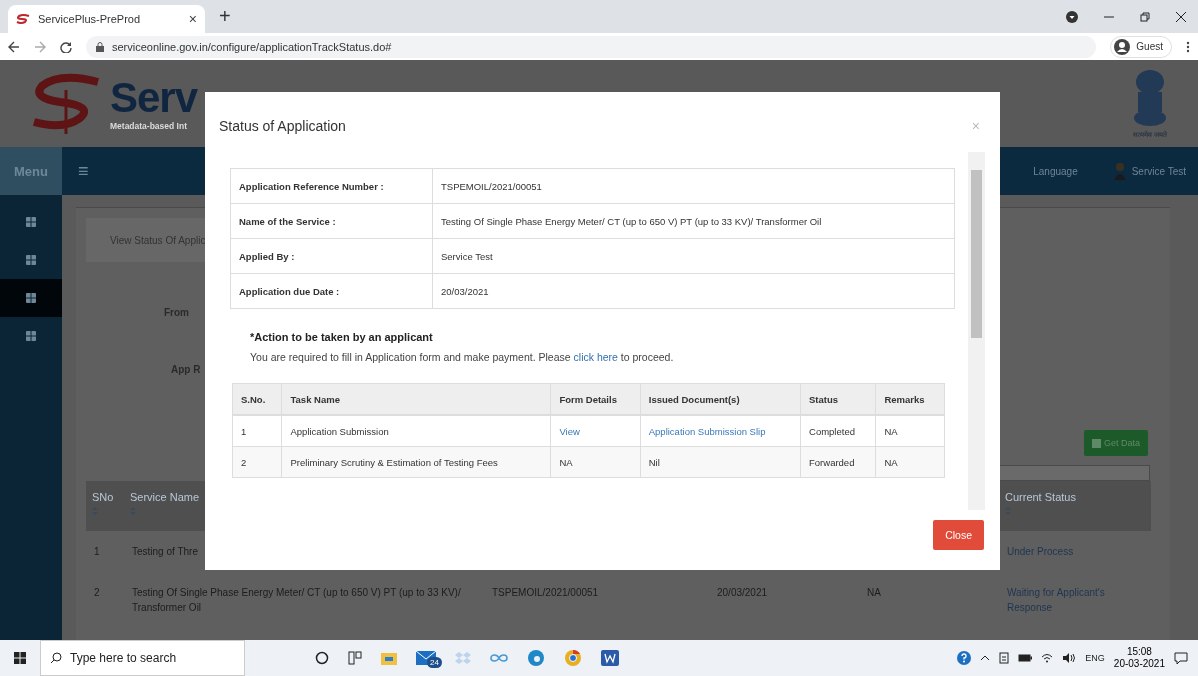 The image size is (1198, 676). Describe the element at coordinates (257, 431) in the screenshot. I see `table-cell: 1` at that location.